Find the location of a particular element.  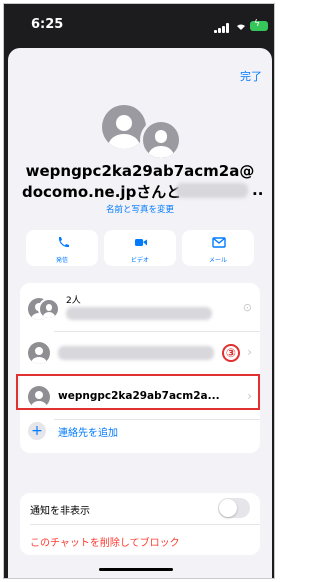

contact-name-text: docomo.ne.jpさんと is located at coordinates (102, 192).